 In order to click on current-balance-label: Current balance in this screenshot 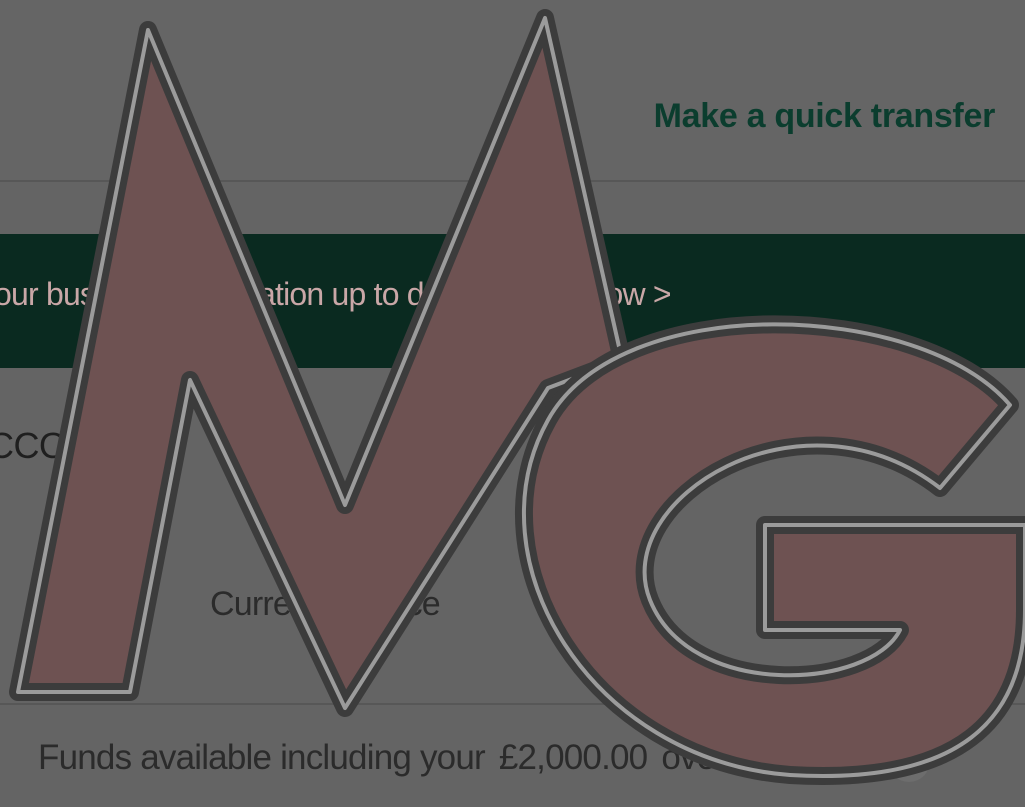, I will do `click(325, 604)`.